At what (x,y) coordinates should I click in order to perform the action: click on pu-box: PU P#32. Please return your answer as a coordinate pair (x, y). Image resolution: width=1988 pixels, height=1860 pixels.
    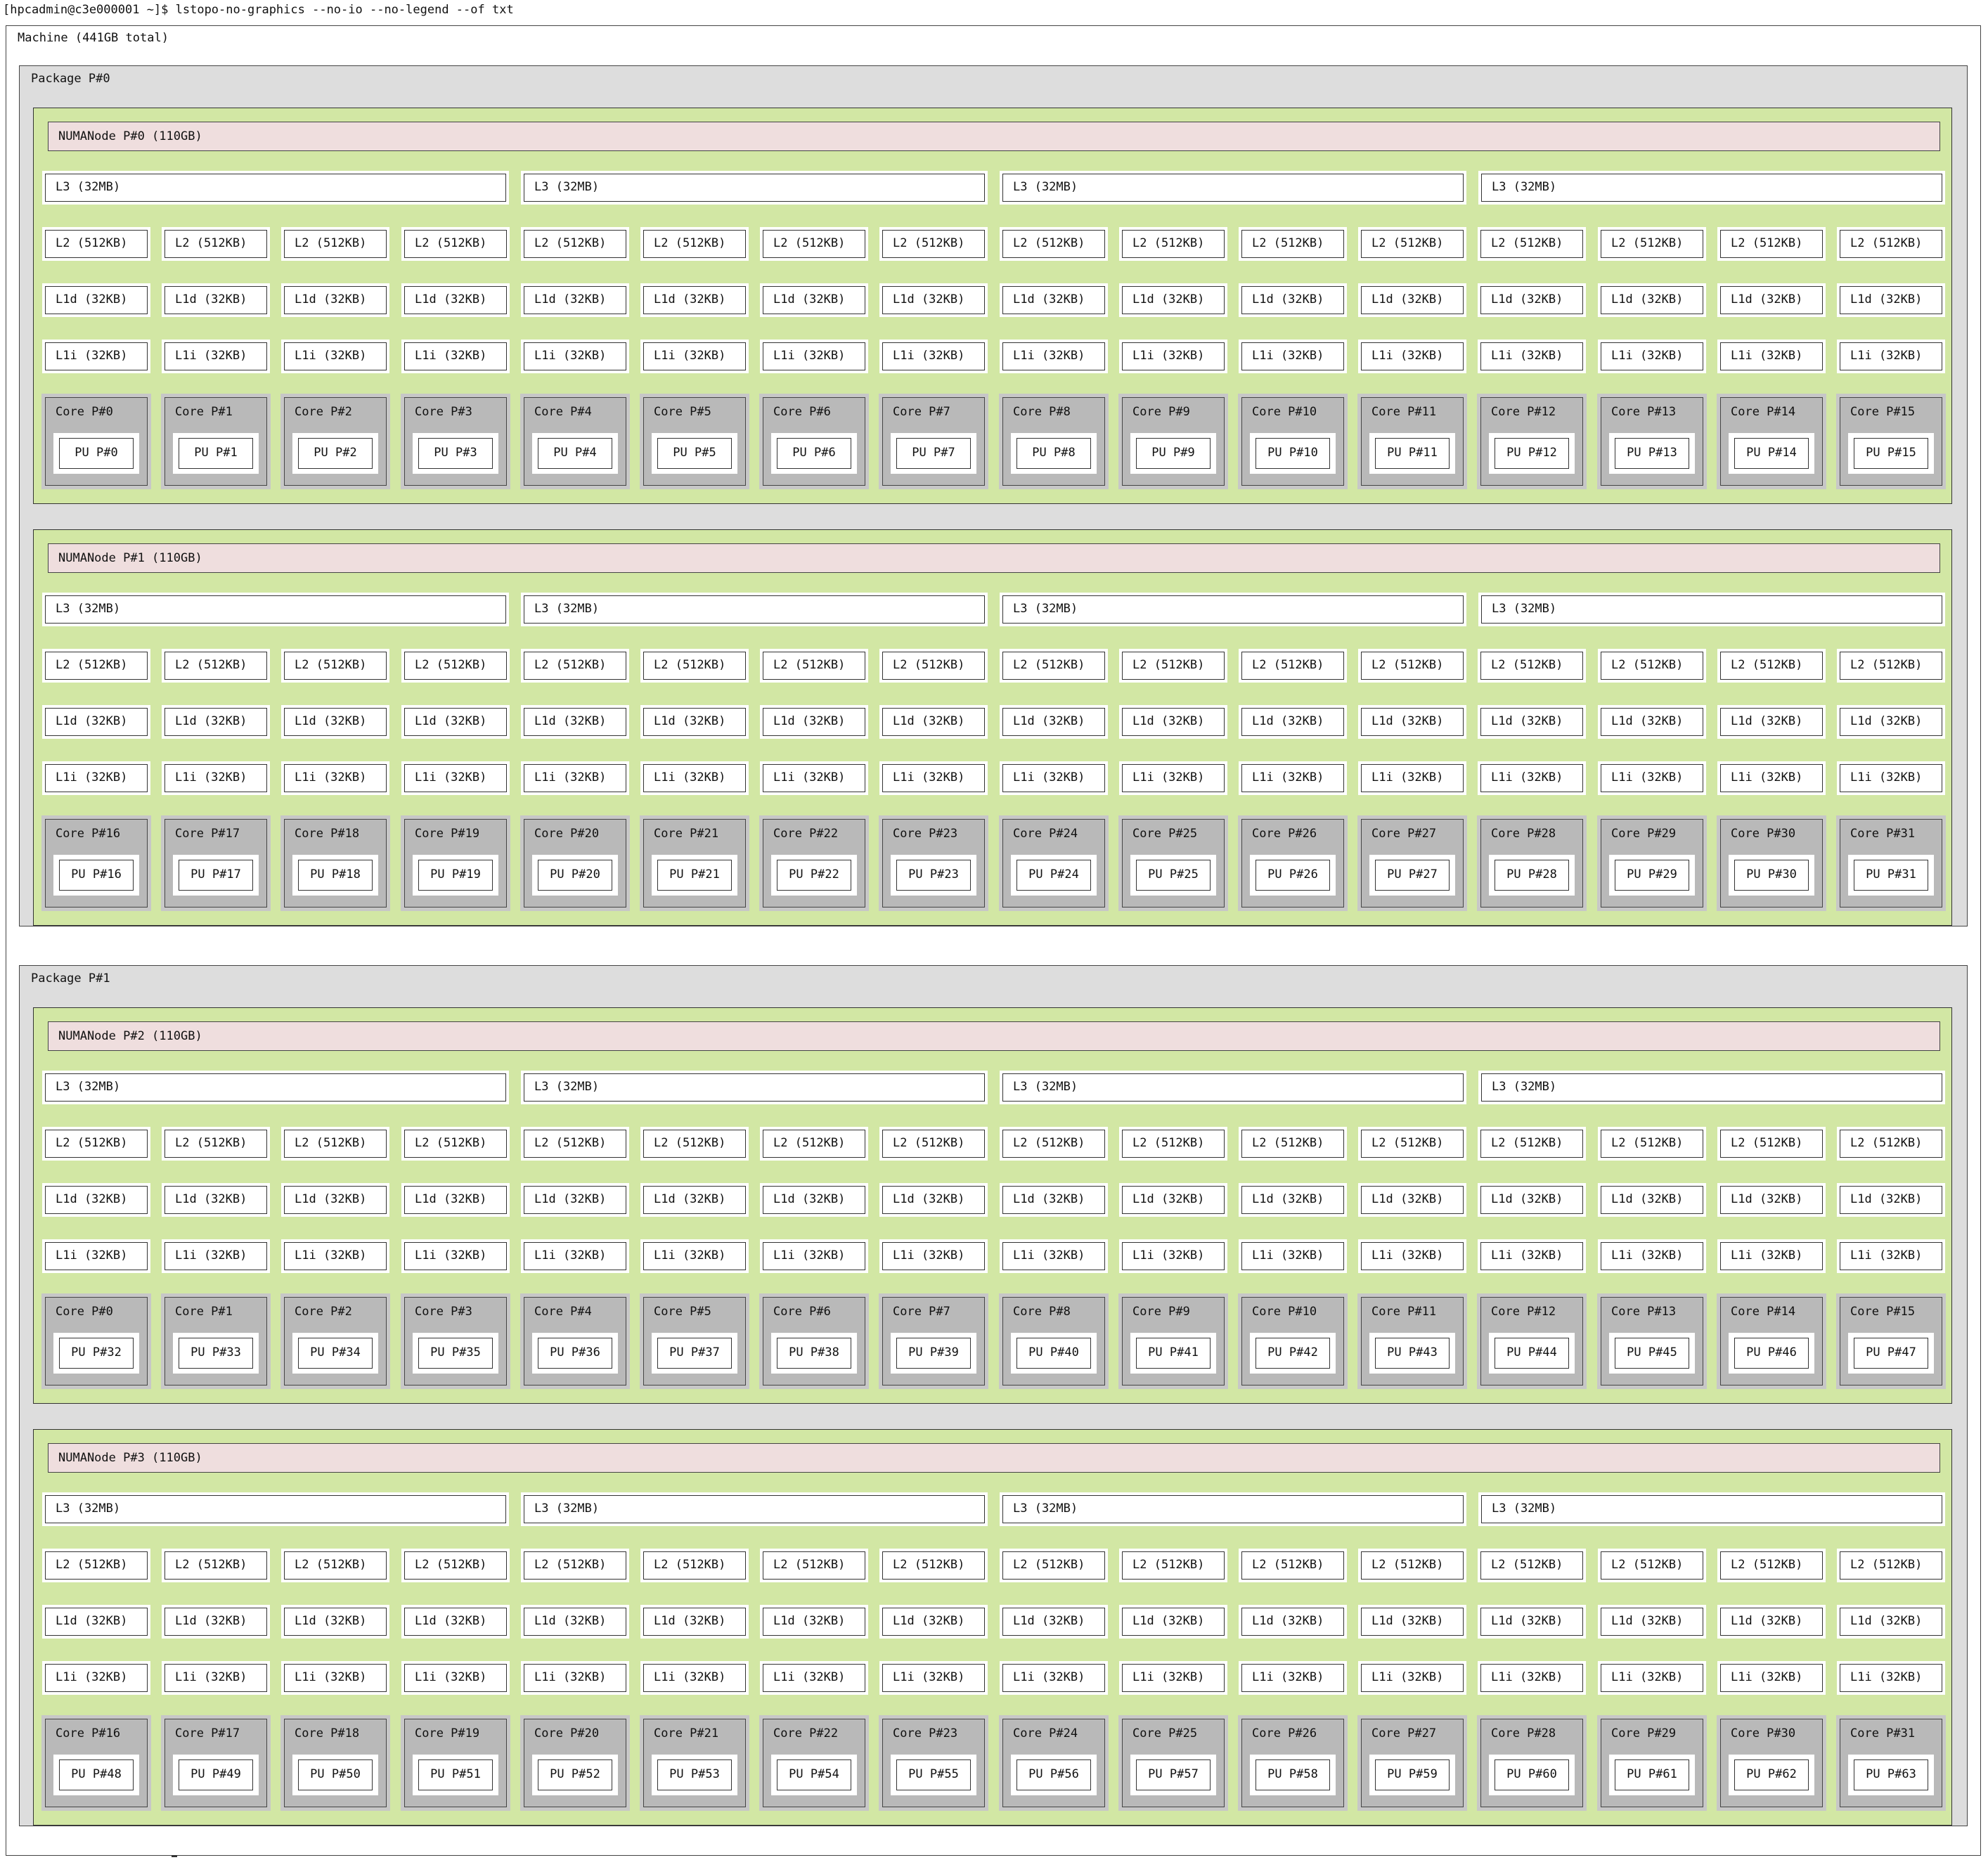
    Looking at the image, I should click on (97, 1353).